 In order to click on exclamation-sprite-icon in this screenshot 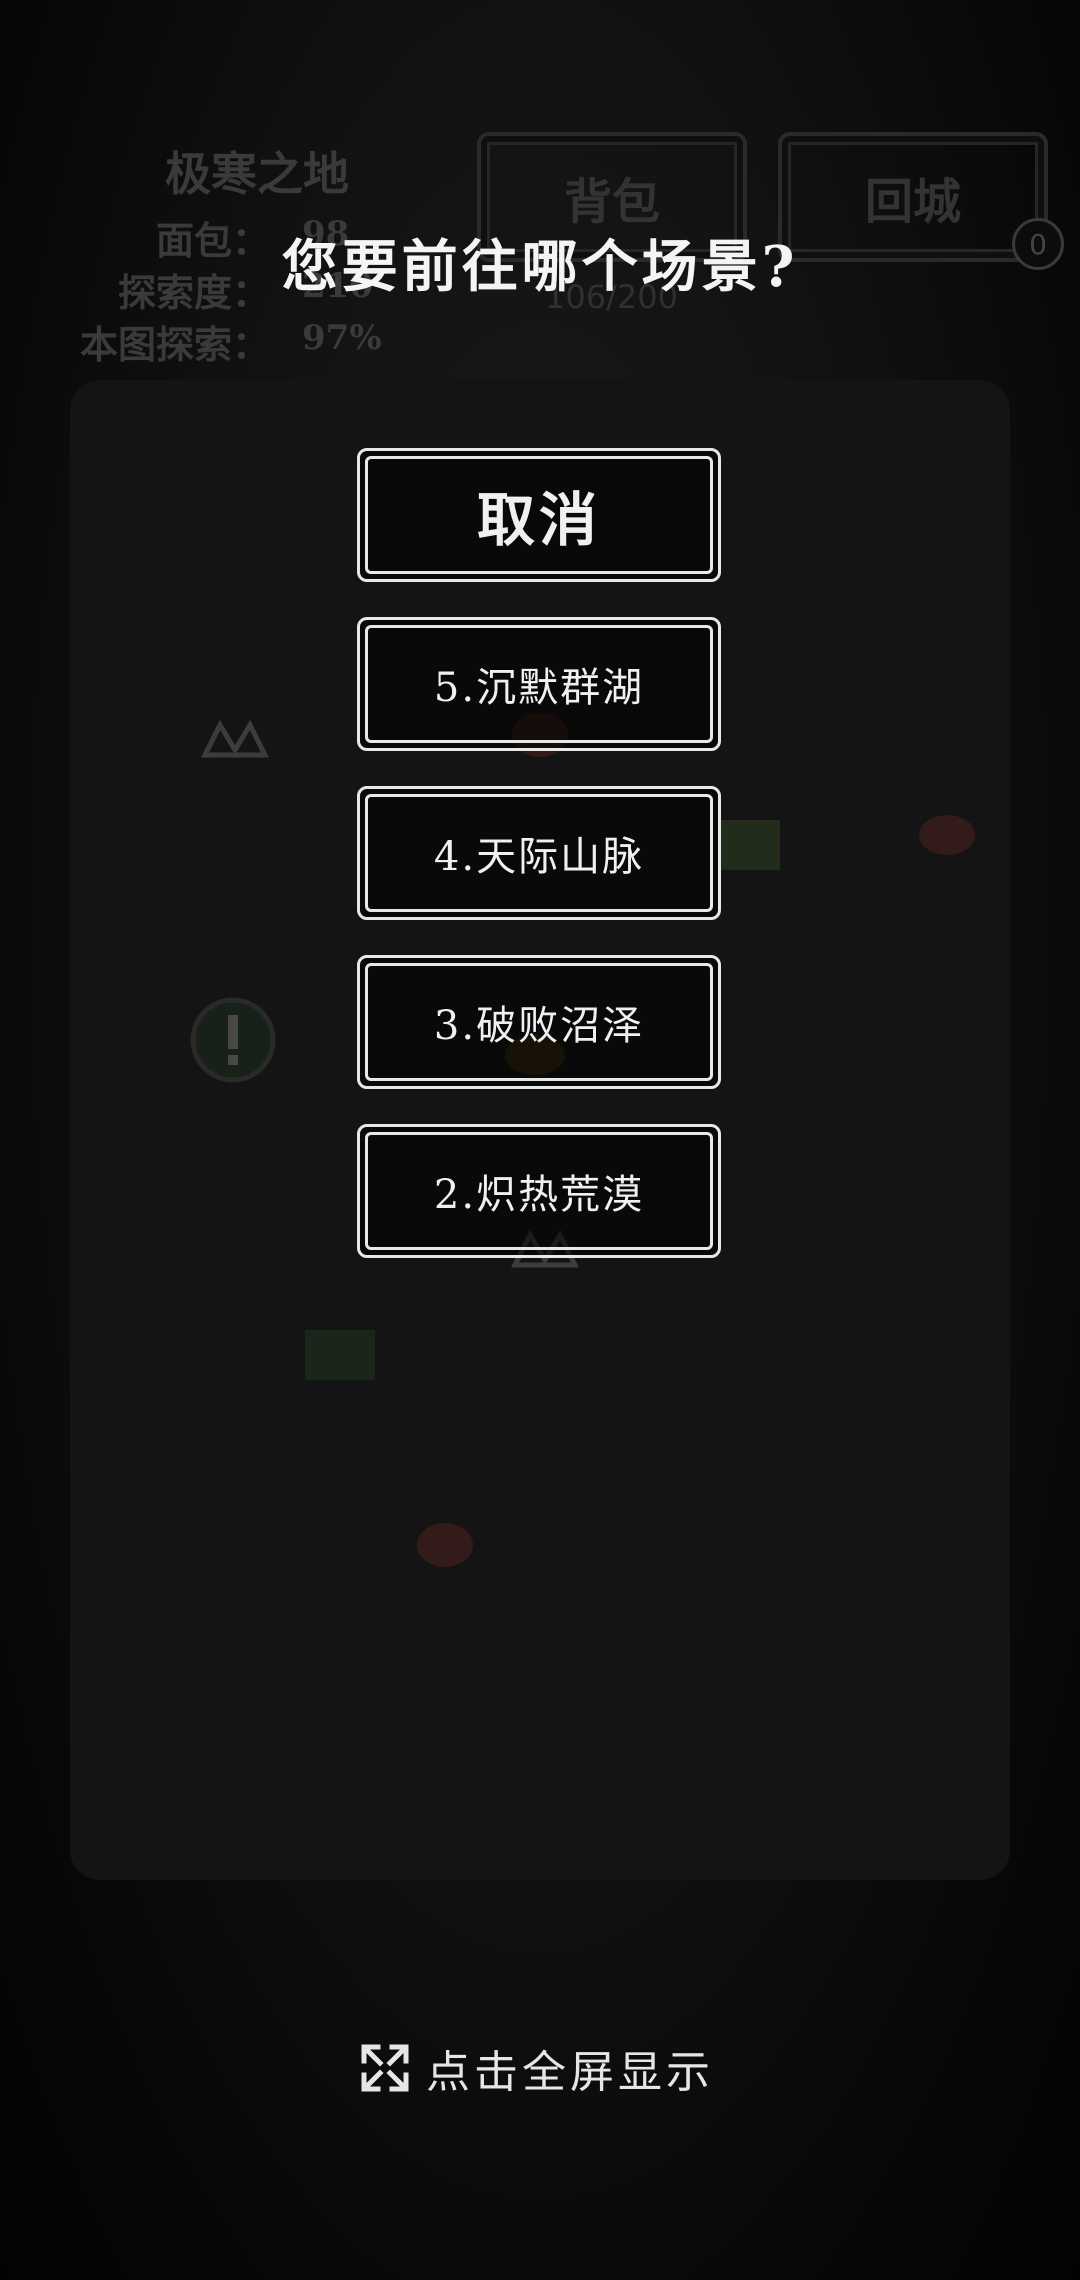, I will do `click(233, 1040)`.